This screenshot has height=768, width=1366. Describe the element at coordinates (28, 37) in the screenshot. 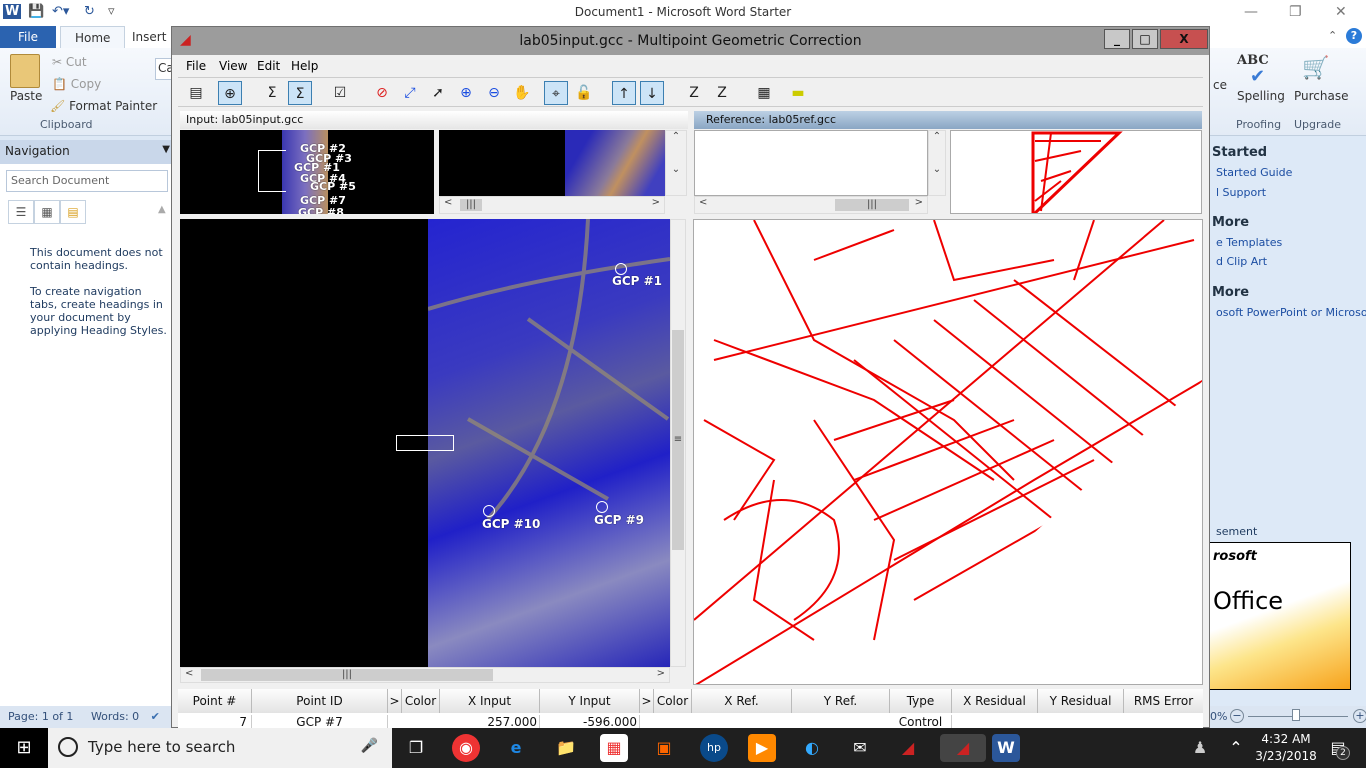

I see `tab-file: File` at that location.